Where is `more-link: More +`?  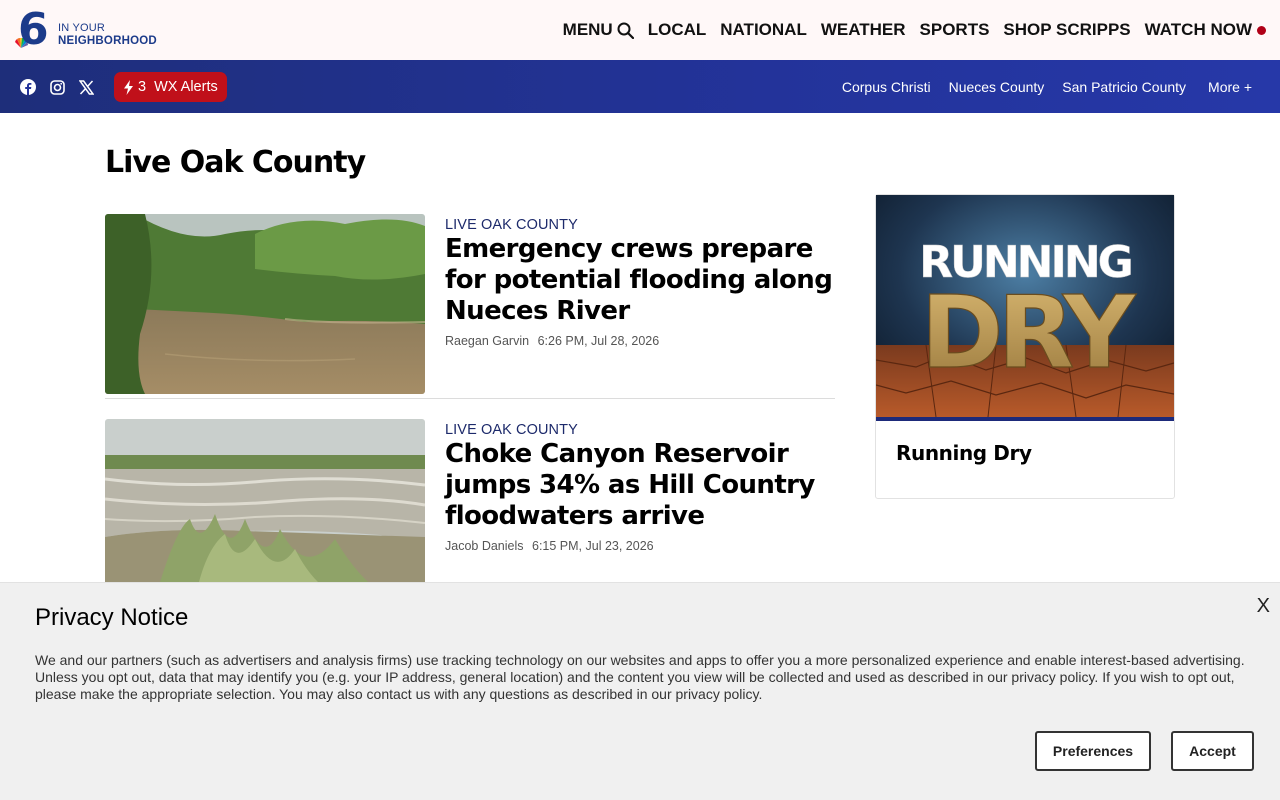 more-link: More + is located at coordinates (1230, 87).